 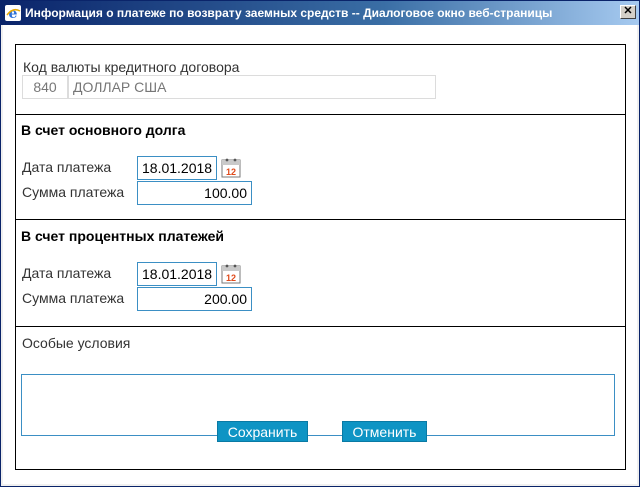 I want to click on ie-icon: e, so click(x=13, y=13).